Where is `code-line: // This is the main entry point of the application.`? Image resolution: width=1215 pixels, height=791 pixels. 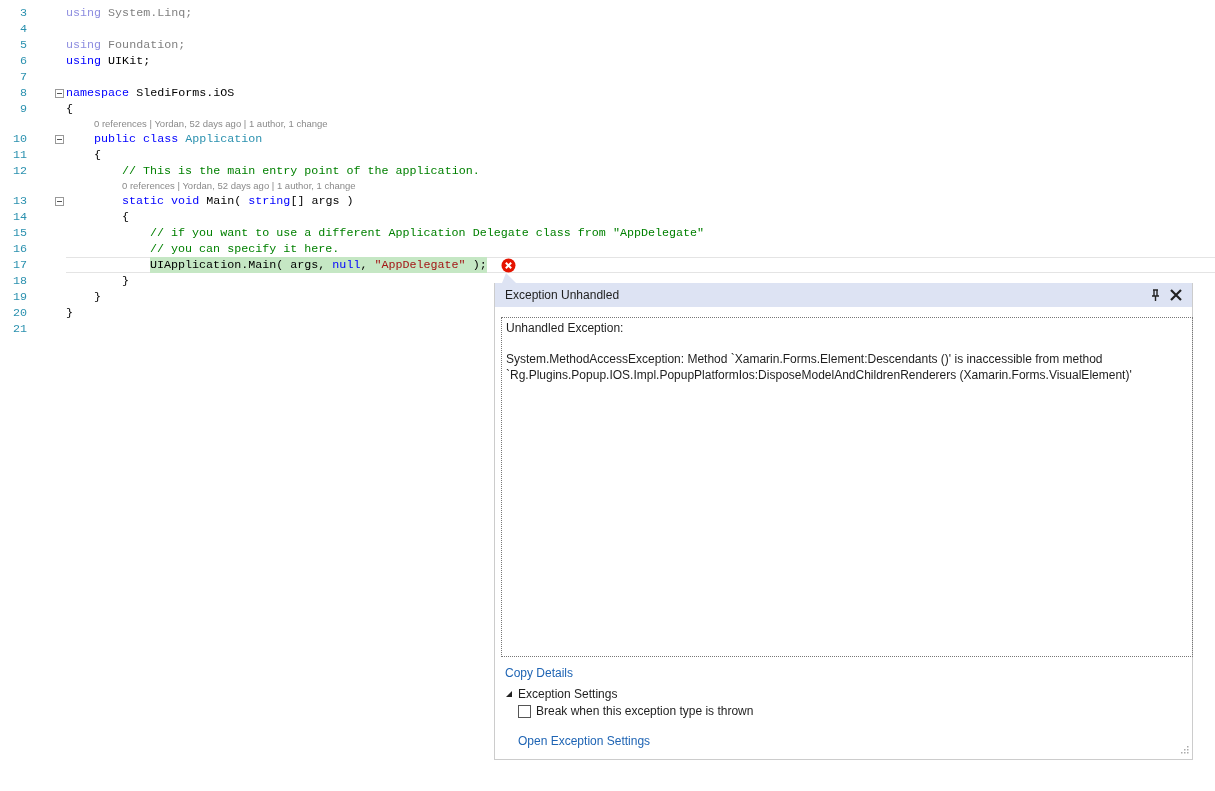 code-line: // This is the main entry point of the application. is located at coordinates (301, 171).